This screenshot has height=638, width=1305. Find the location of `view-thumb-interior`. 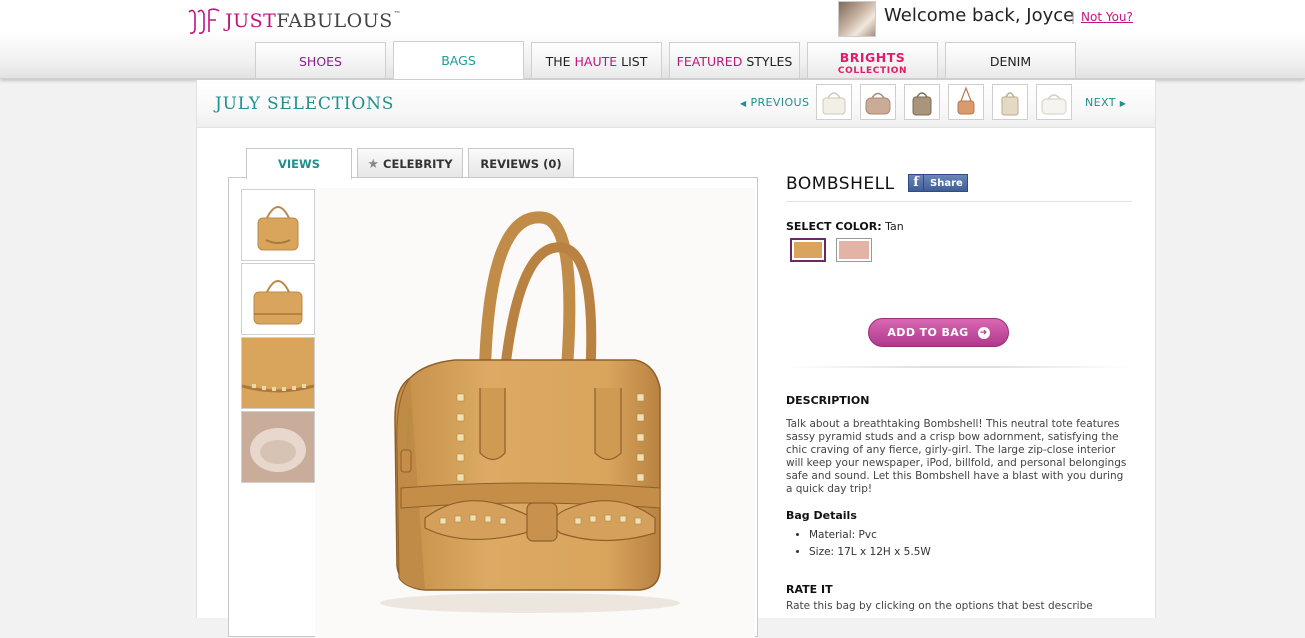

view-thumb-interior is located at coordinates (278, 447).